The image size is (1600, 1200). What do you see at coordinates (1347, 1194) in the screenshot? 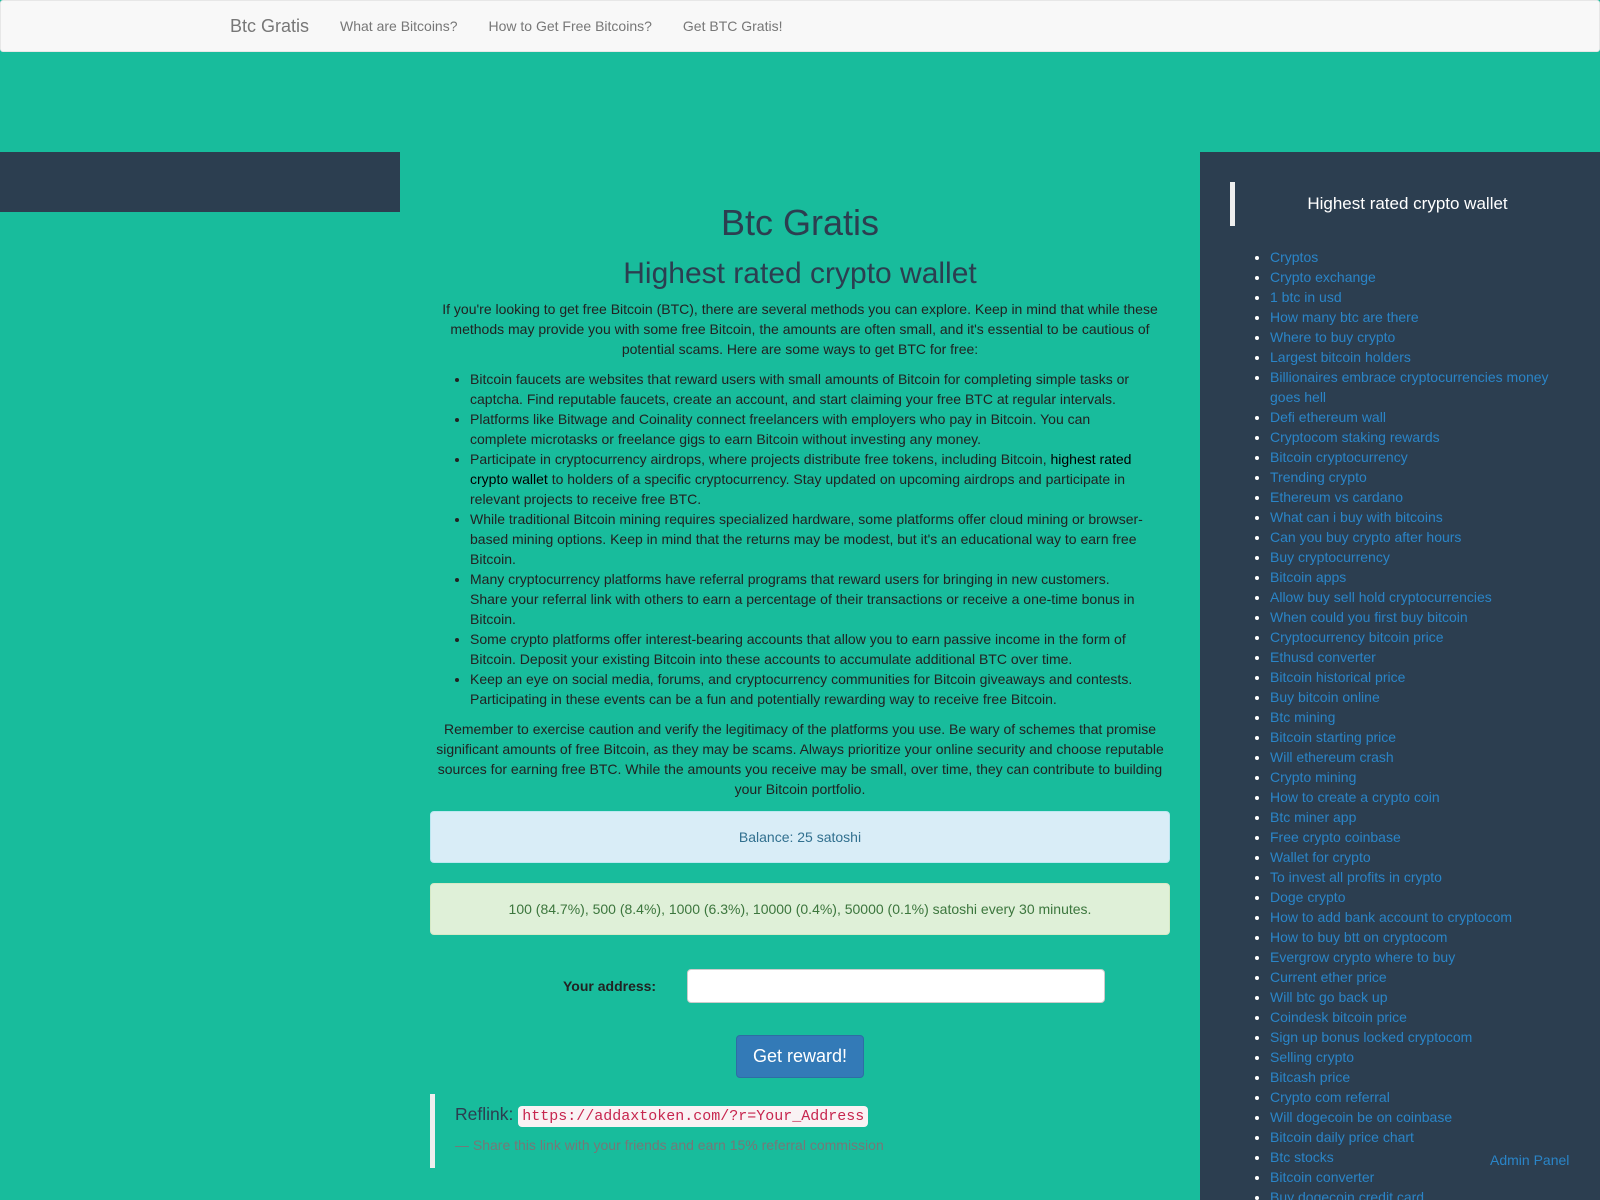
I see `sidebar-link: Buy dogecoin credit card` at bounding box center [1347, 1194].